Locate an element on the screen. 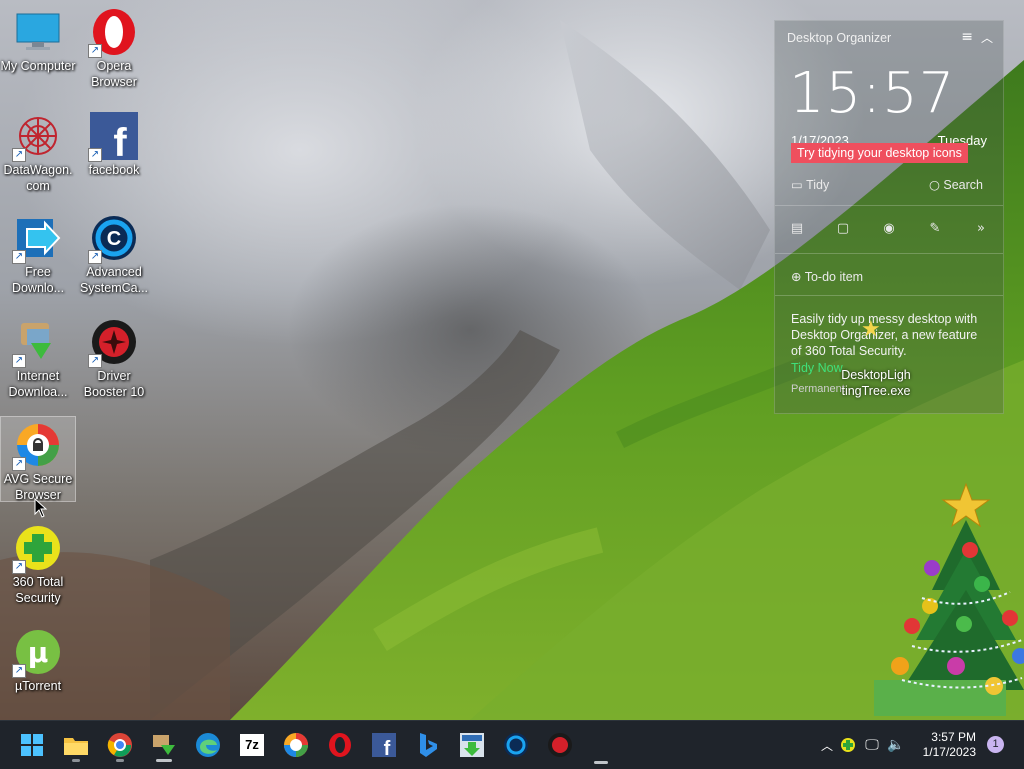 The height and width of the screenshot is (769, 1024). utorrent-icon: µ ↗ is located at coordinates (37, 653).